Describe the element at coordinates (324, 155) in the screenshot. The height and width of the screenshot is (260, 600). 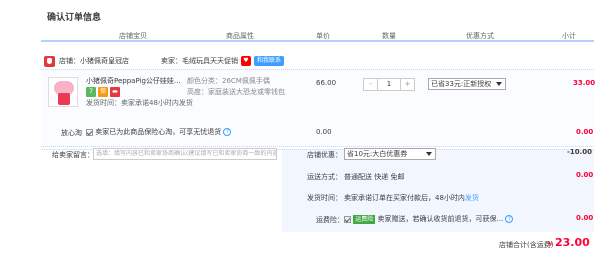
I see `shop-coupon-label: 店铺优惠：` at that location.